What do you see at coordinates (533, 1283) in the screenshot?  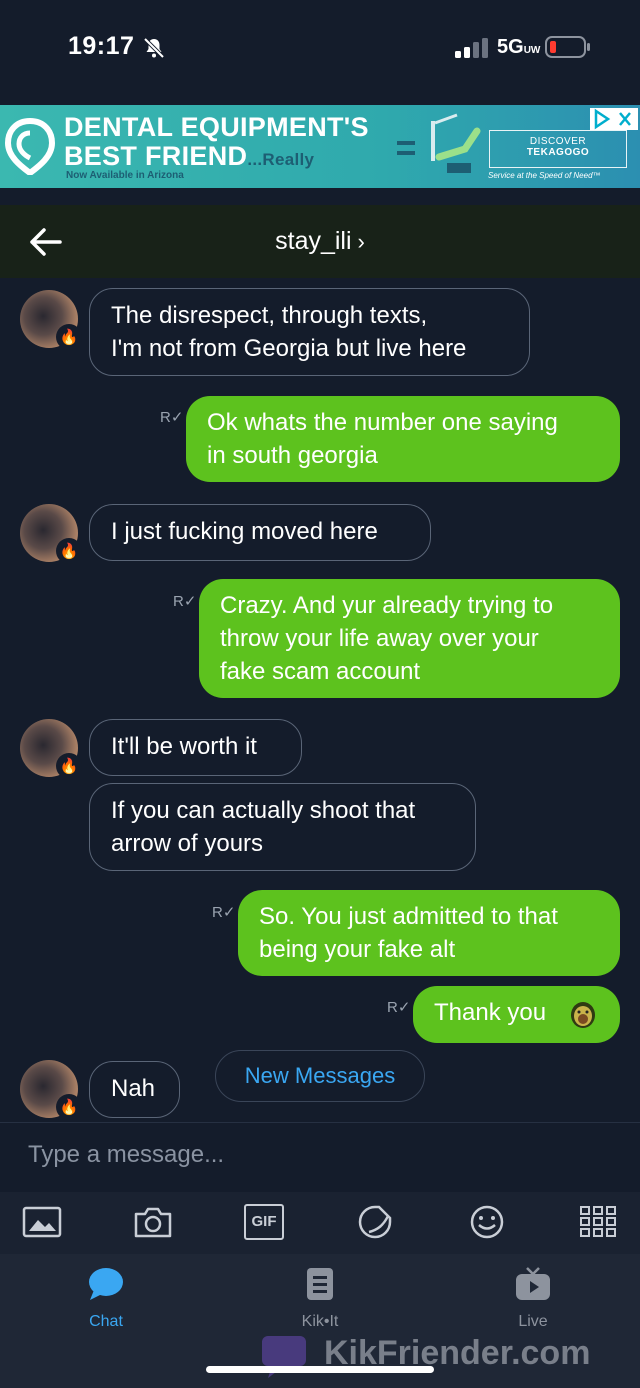 I see `live-tv-icon` at bounding box center [533, 1283].